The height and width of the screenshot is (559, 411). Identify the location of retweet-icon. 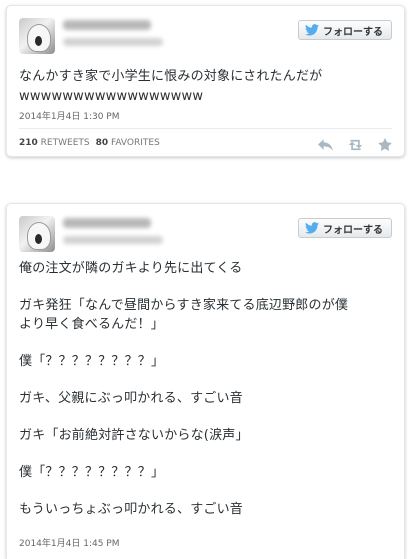
(355, 145).